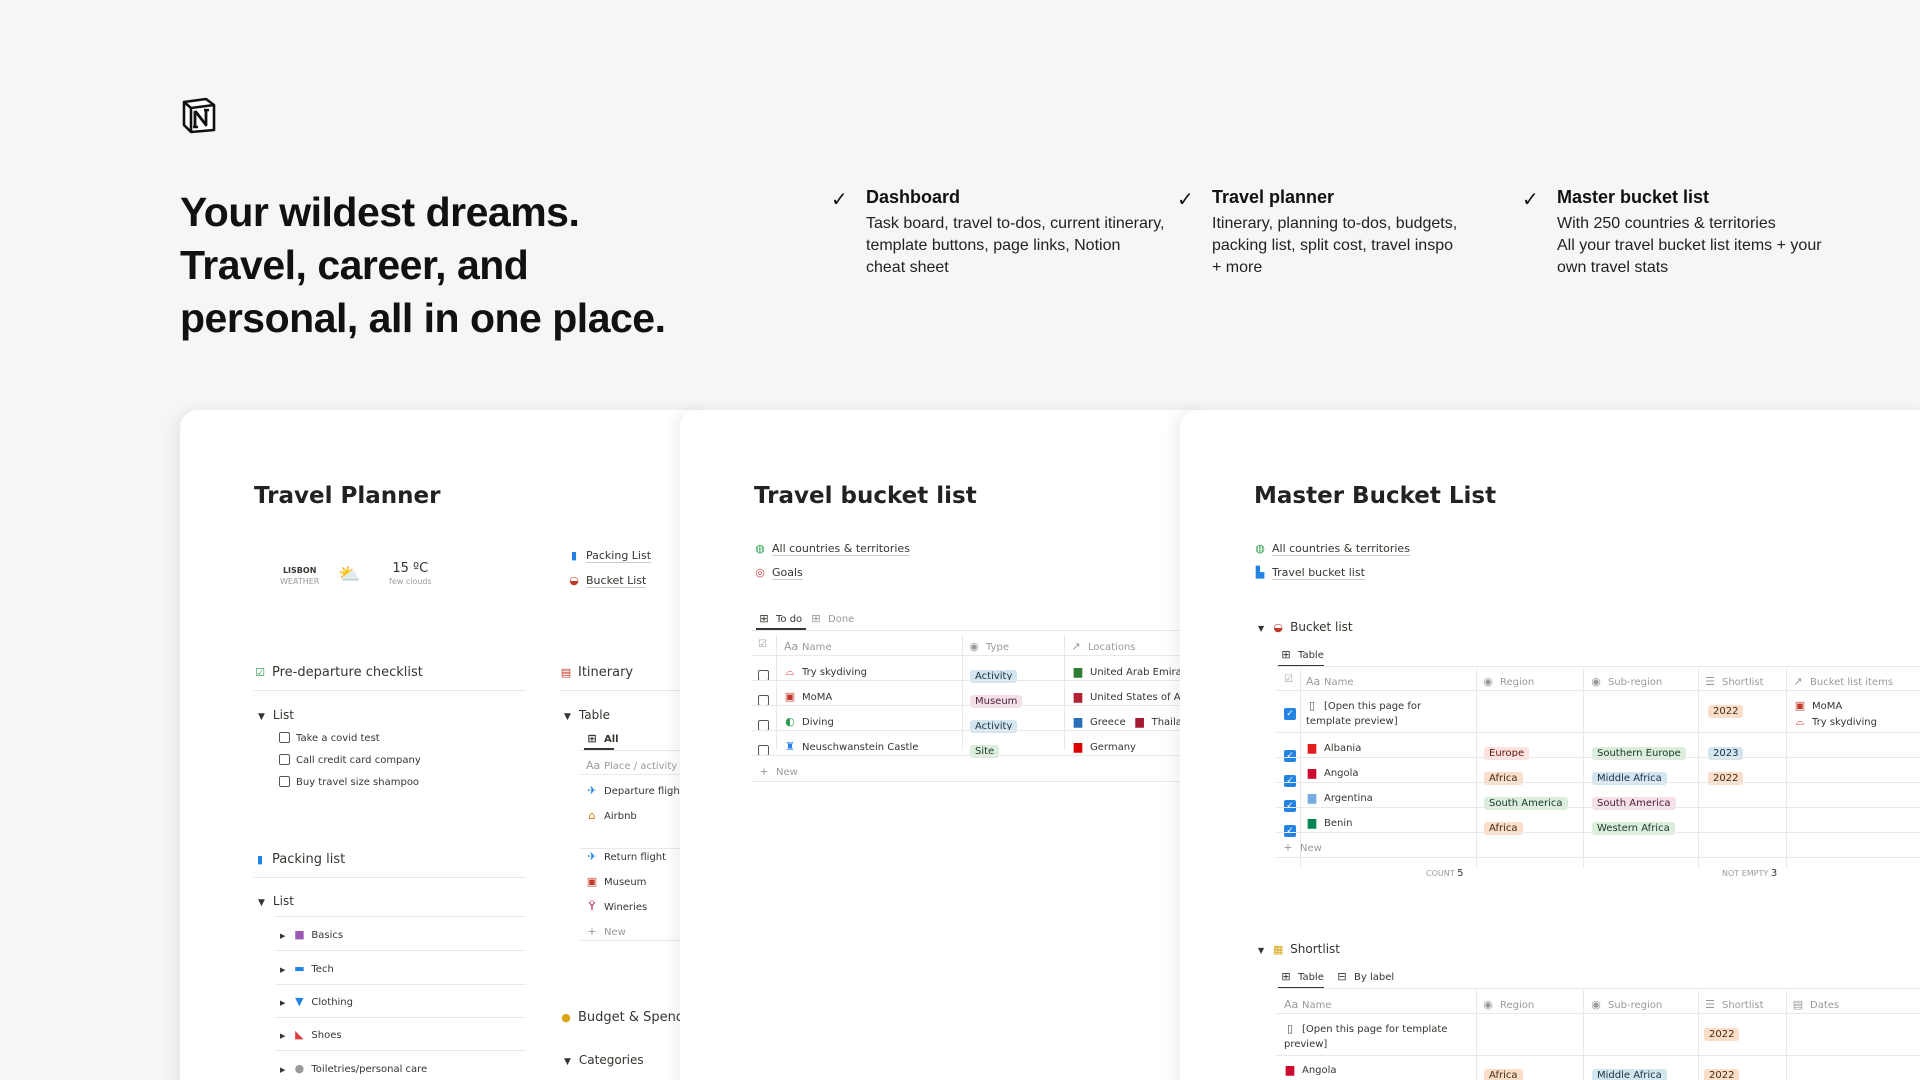 This screenshot has height=1080, width=1920. Describe the element at coordinates (1102, 646) in the screenshot. I see `column-header-locations: ↗ Locations` at that location.